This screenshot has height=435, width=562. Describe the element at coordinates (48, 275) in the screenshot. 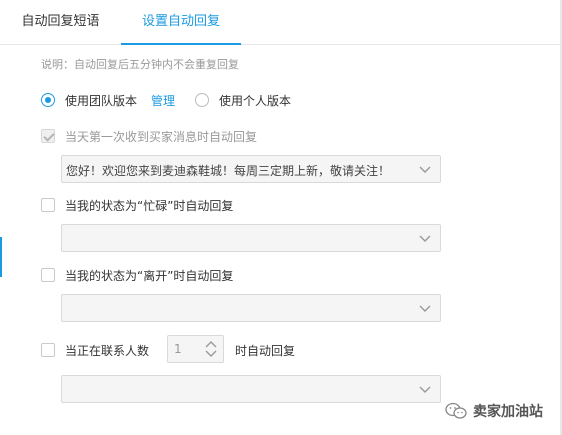

I see `away-checkbox` at that location.